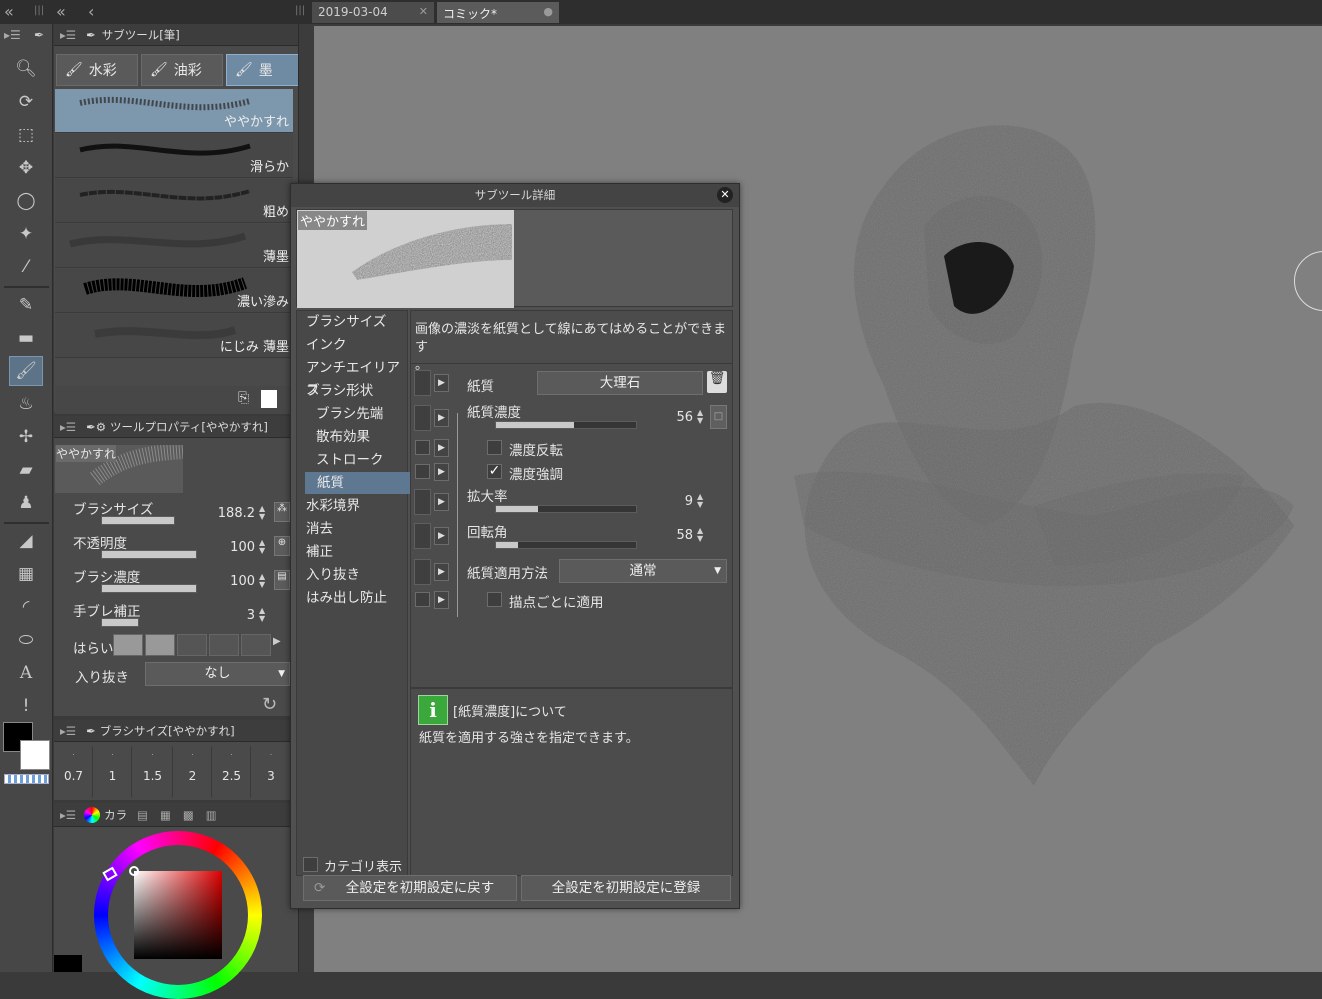  I want to click on new-subtool-icon, so click(269, 399).